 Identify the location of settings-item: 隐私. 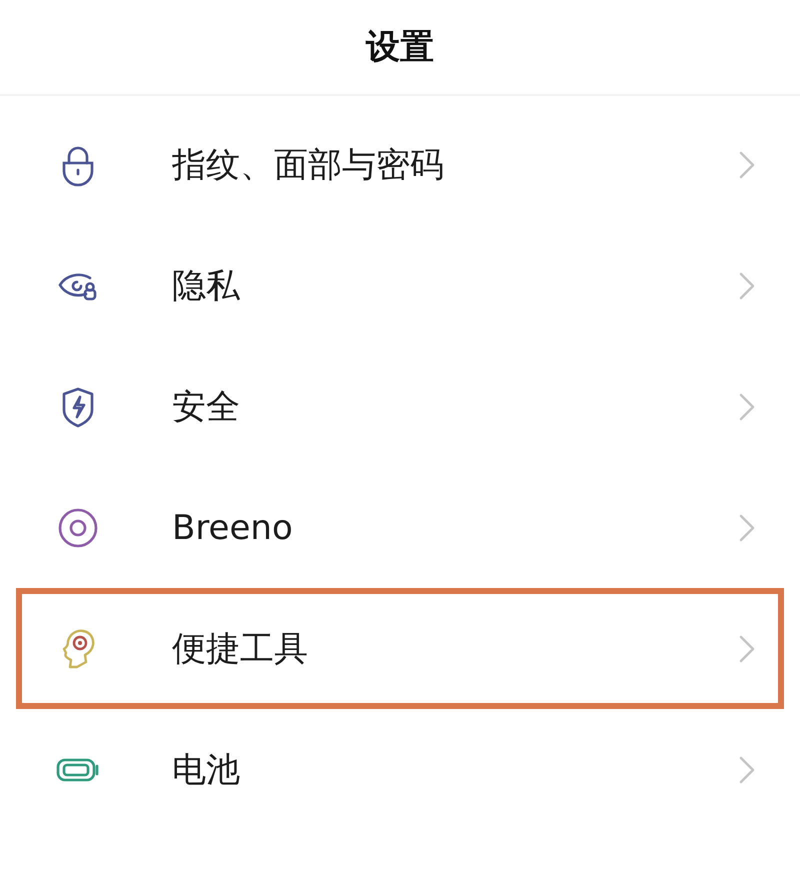
(400, 285).